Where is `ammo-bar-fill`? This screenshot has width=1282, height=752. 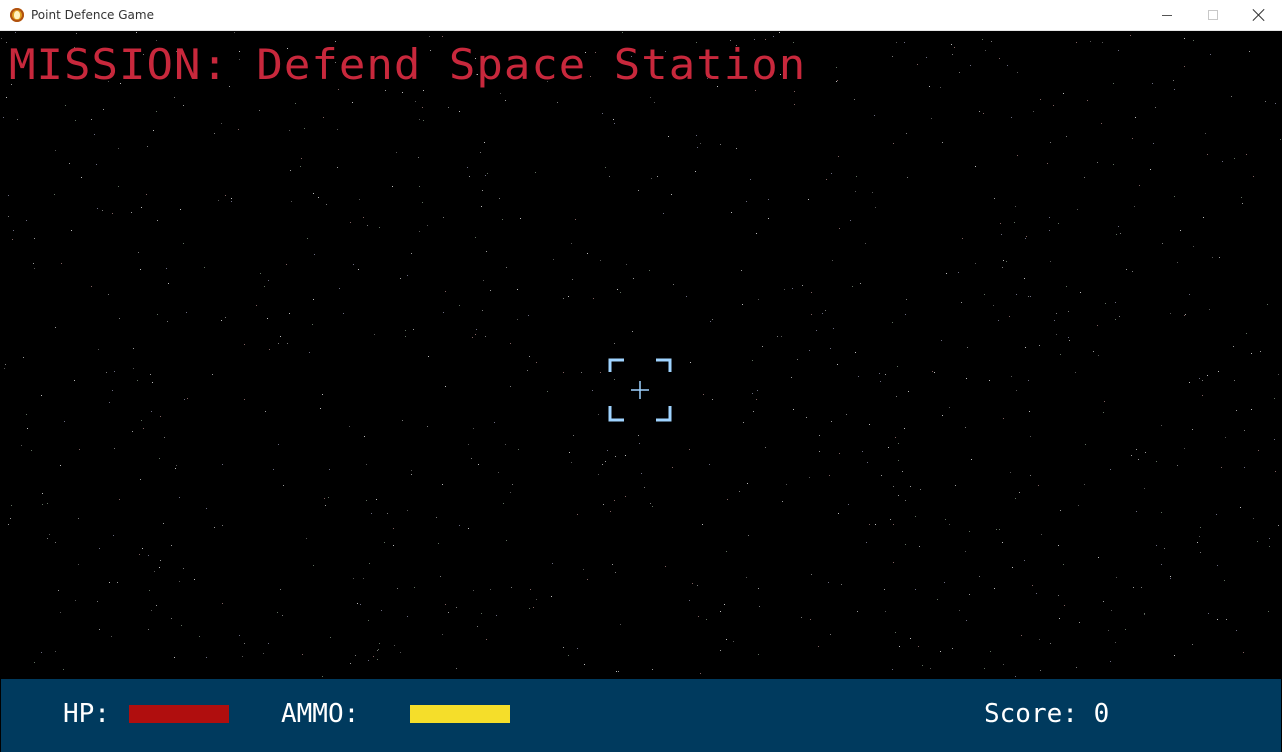 ammo-bar-fill is located at coordinates (460, 714).